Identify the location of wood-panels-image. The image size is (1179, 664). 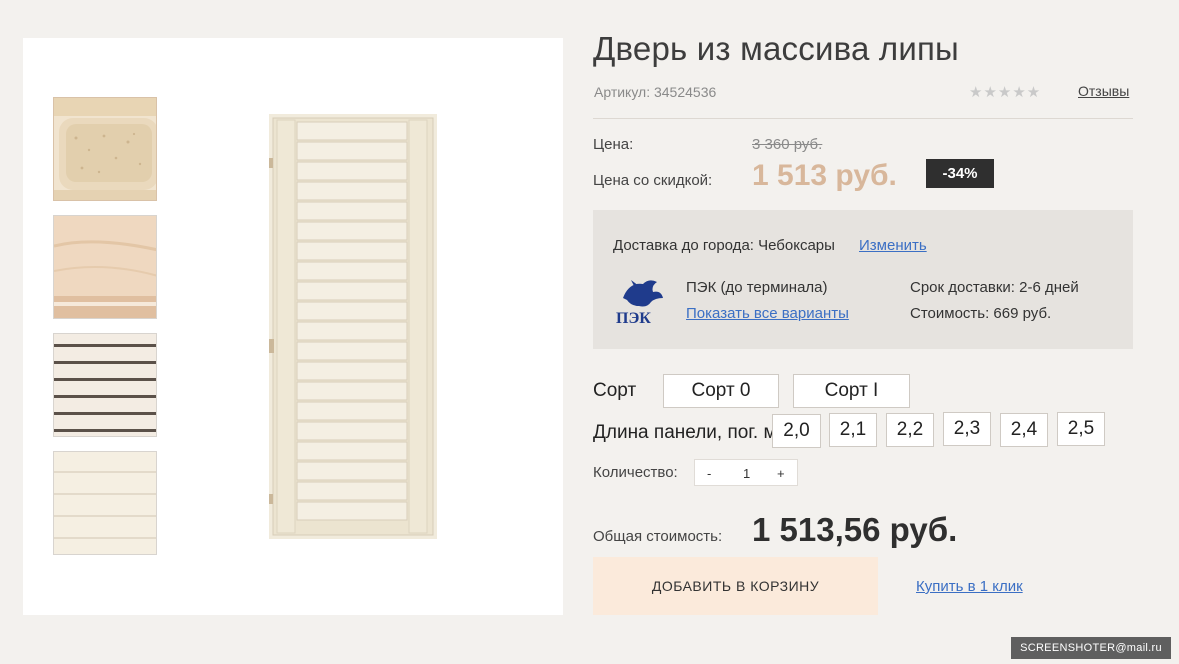
(105, 385).